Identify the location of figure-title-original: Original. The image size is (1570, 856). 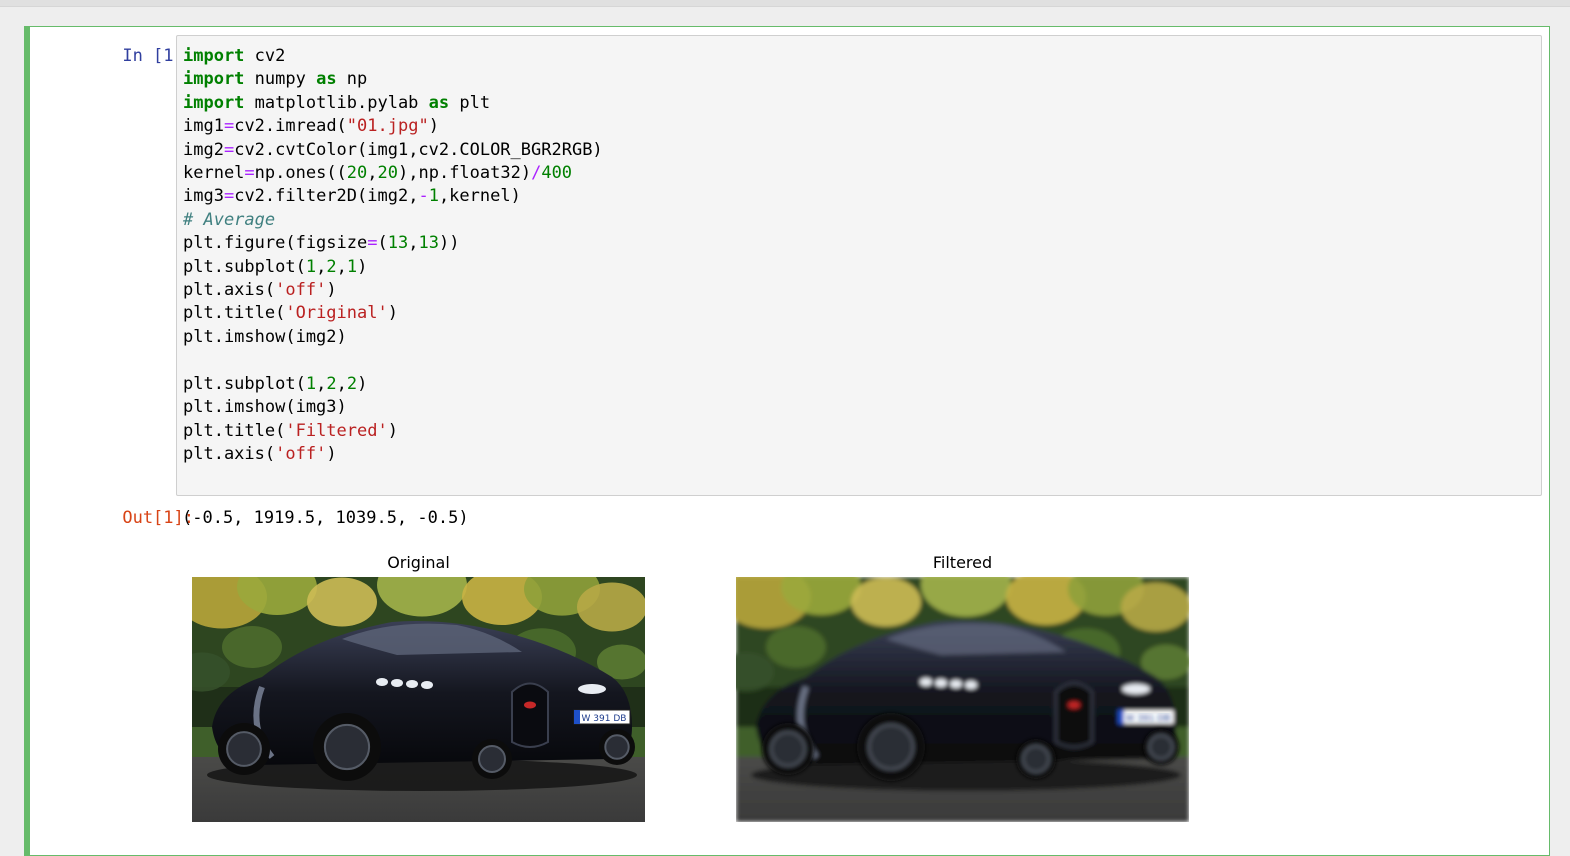
(418, 562).